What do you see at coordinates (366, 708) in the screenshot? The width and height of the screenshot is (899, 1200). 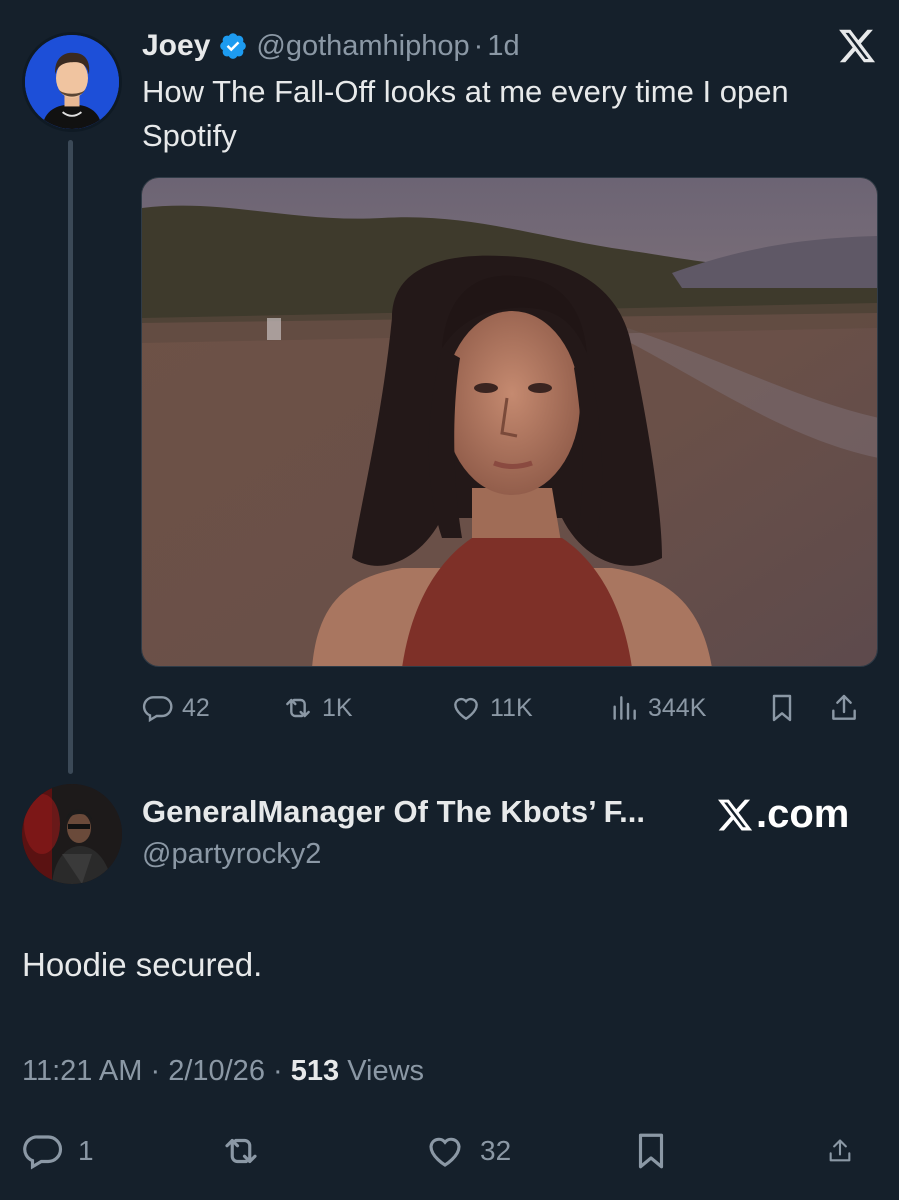 I see `repost-button: 1K` at bounding box center [366, 708].